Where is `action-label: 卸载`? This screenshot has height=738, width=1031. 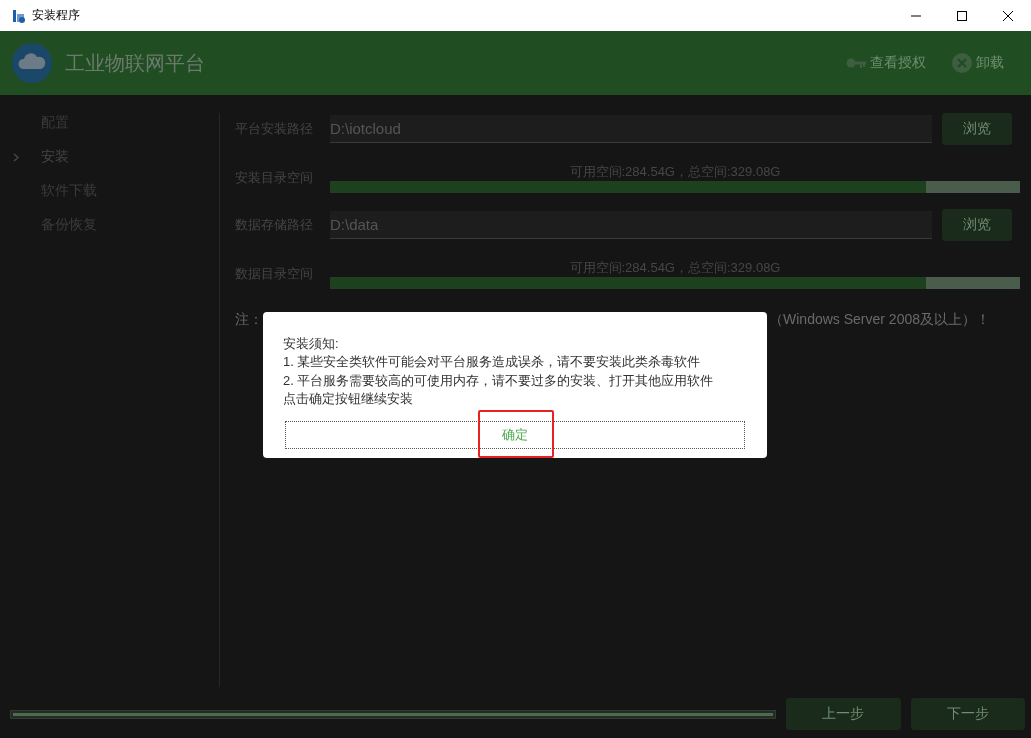
action-label: 卸载 is located at coordinates (990, 63).